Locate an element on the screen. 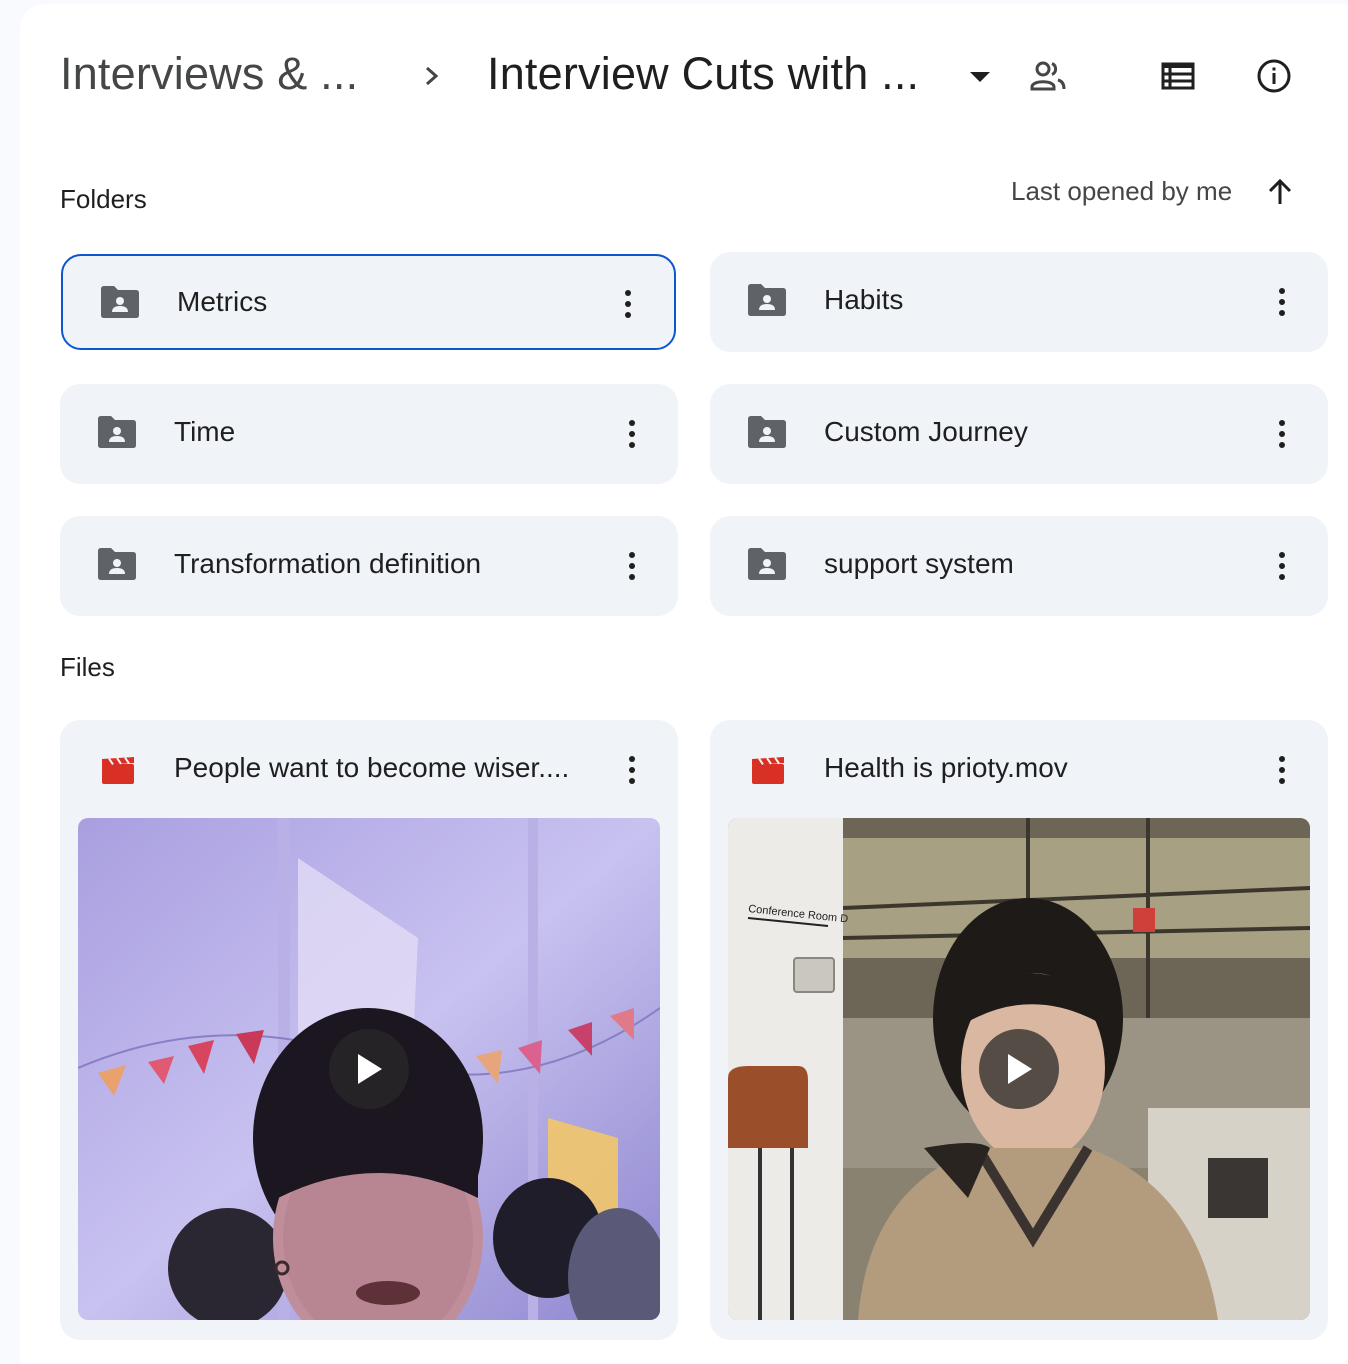 The image size is (1348, 1364). list-view-button is located at coordinates (1178, 76).